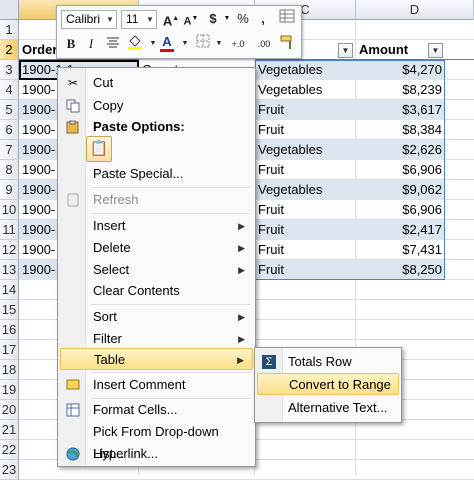 The image size is (474, 480). I want to click on borders-icon, so click(203, 41).